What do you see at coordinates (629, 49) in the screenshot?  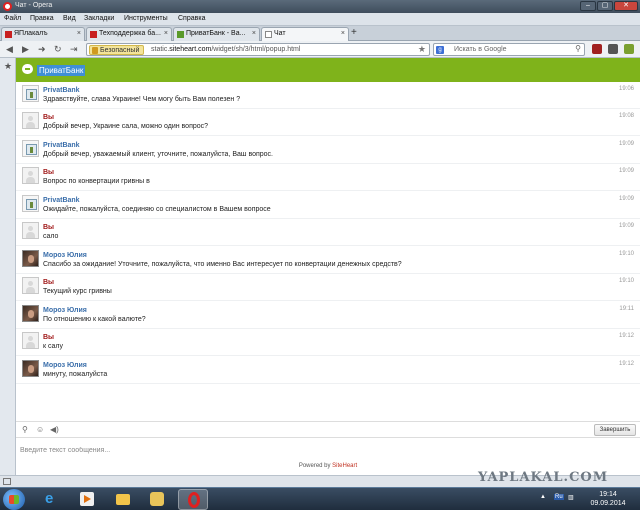 I see `toolbar-addon-icon` at bounding box center [629, 49].